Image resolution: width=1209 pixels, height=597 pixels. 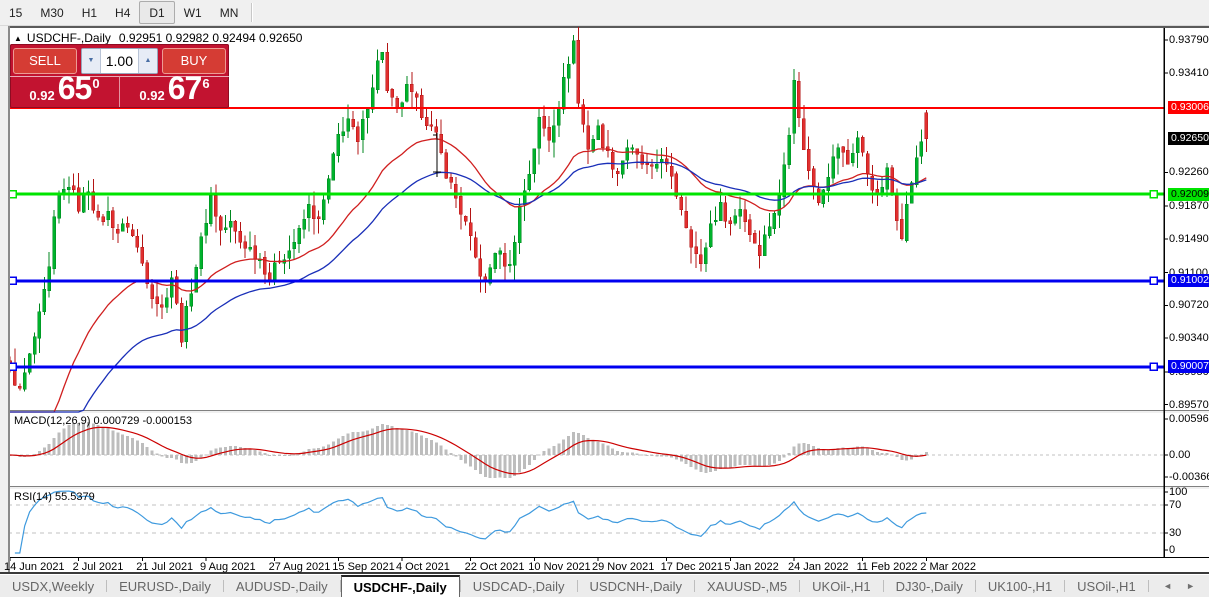 I want to click on volume-stepper: ▼ 1.00 ▲, so click(x=119, y=60).